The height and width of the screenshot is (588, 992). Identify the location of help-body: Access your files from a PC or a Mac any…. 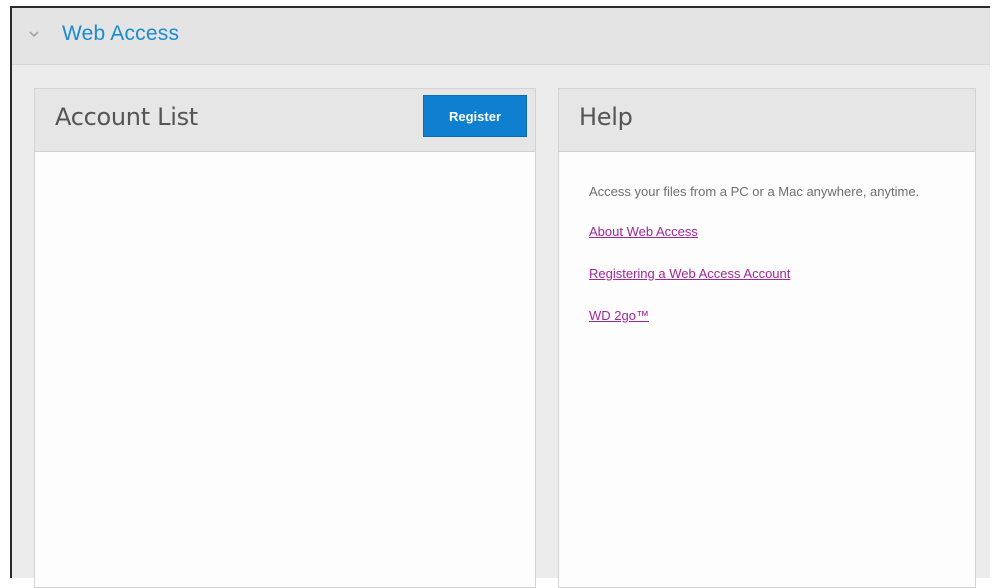
(767, 237).